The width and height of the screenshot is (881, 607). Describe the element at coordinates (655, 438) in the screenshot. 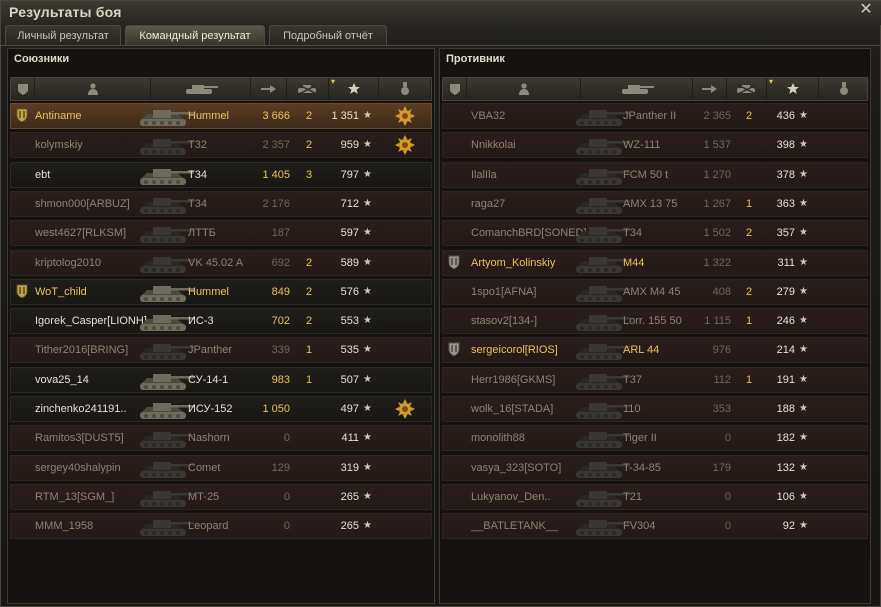

I see `player-row: monolith88 Tiger II 0 182 ★` at that location.